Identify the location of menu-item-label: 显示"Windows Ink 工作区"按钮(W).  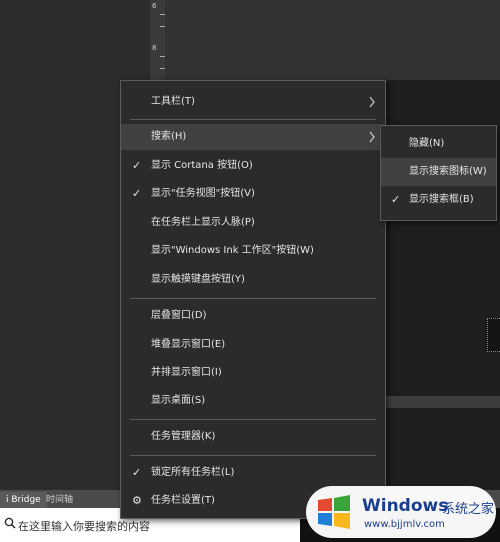
(232, 250).